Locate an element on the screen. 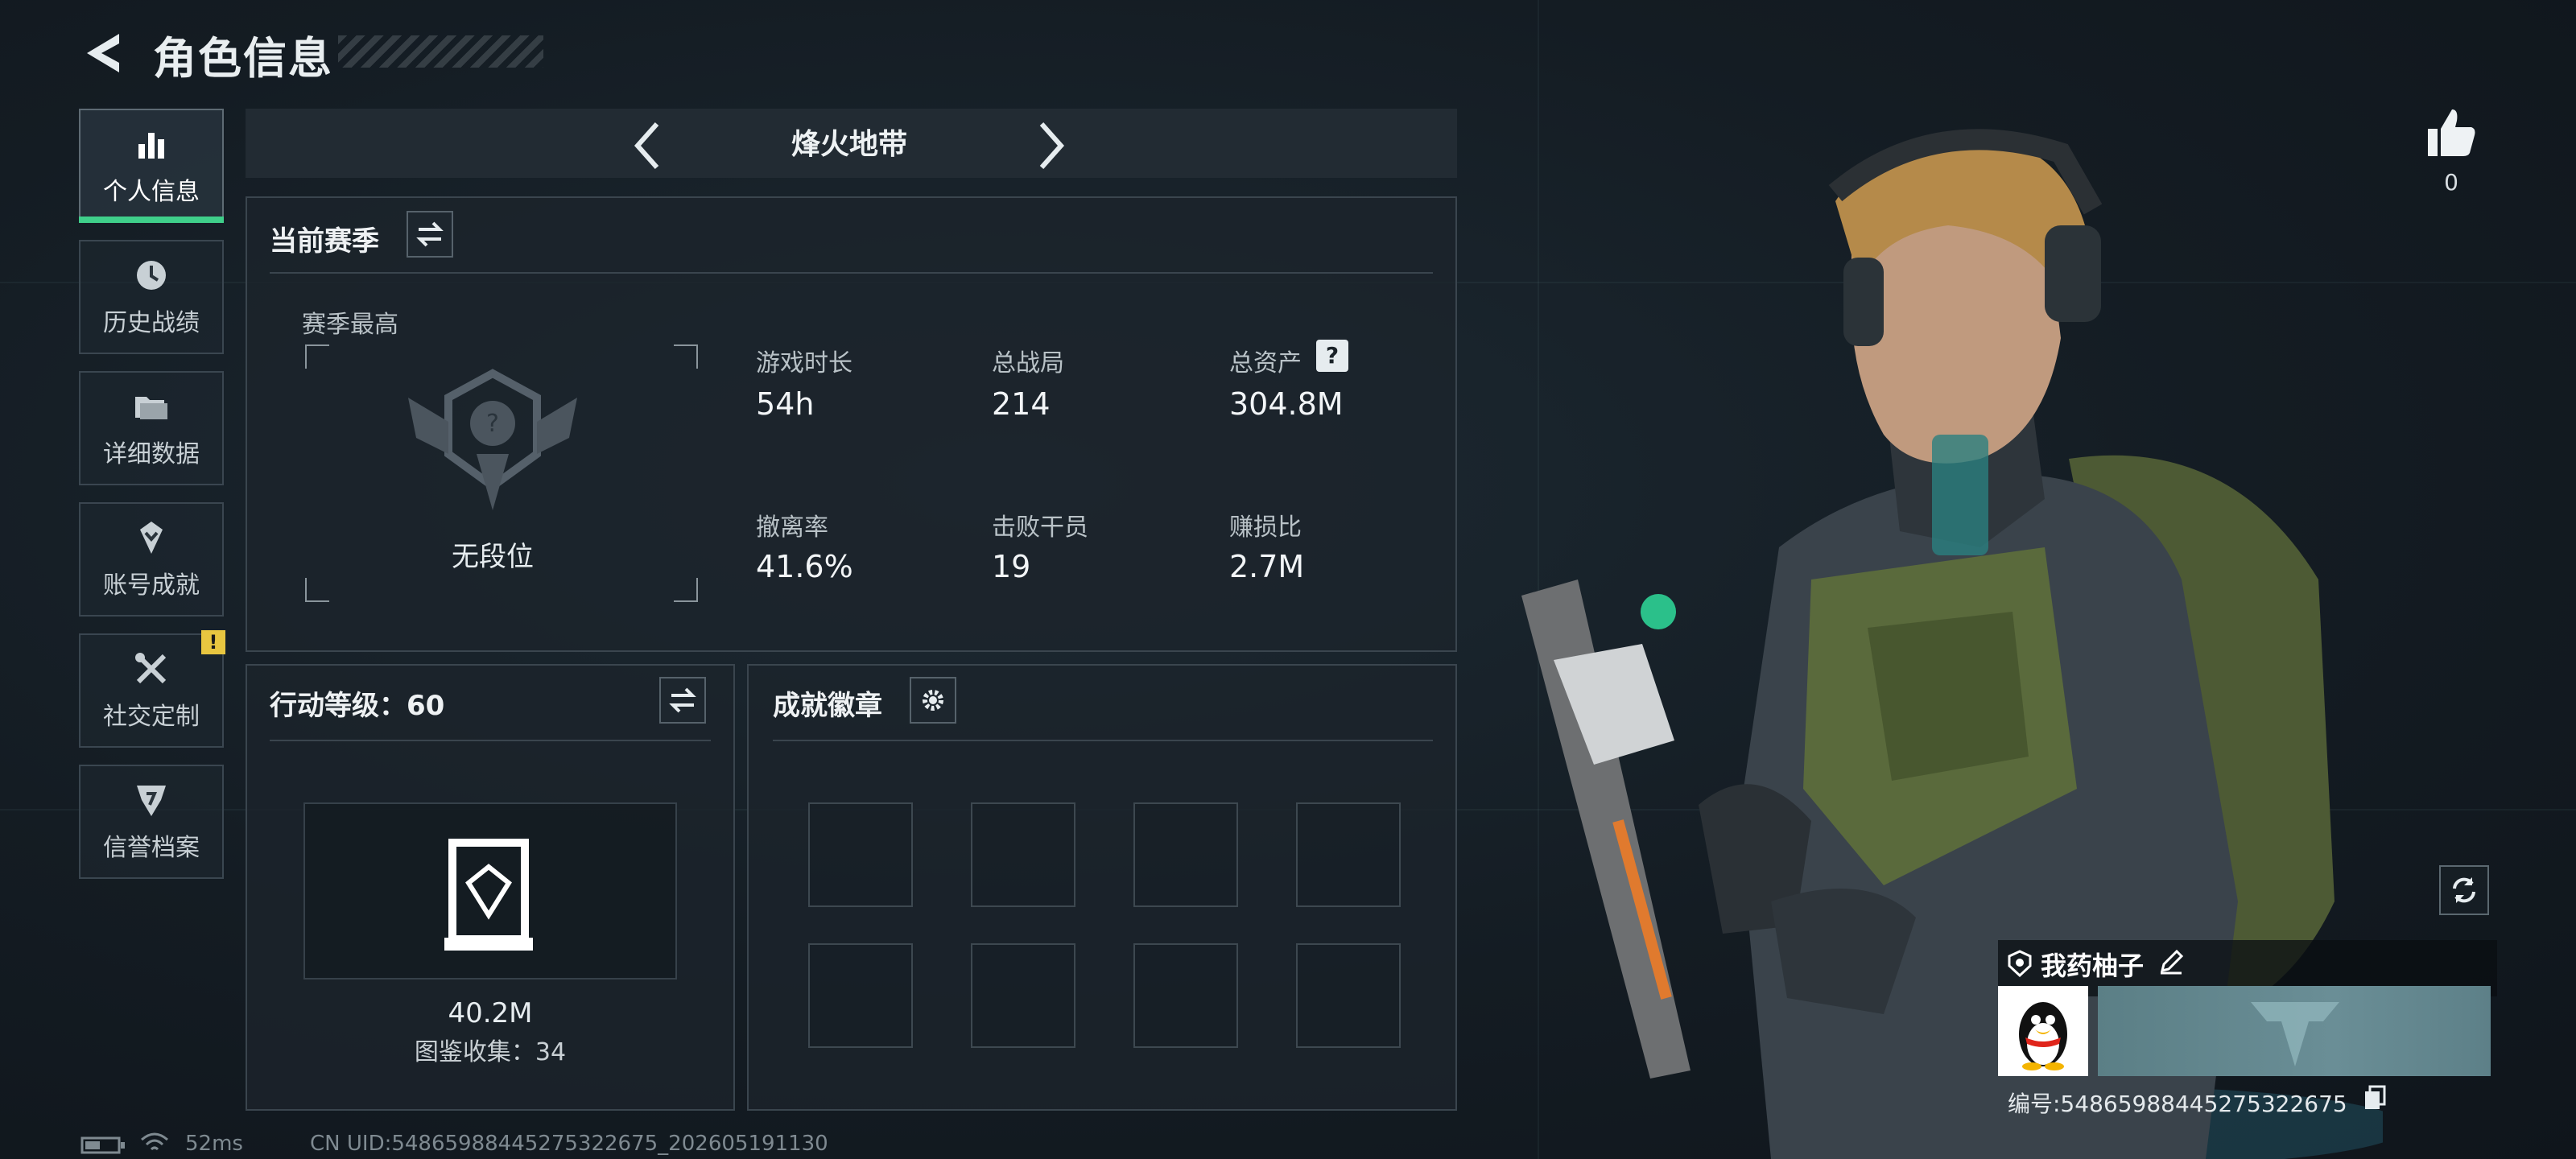 The height and width of the screenshot is (1159, 2576). swap-level-button is located at coordinates (682, 700).